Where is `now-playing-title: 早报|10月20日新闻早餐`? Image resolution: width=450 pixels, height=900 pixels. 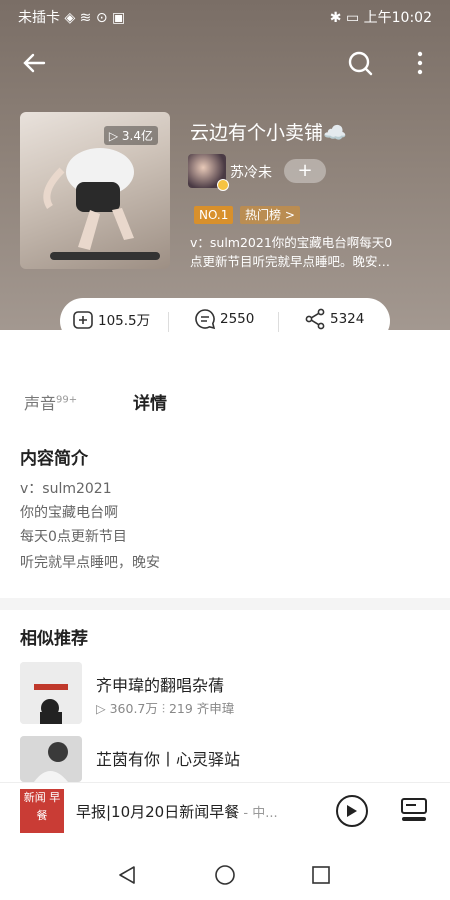 now-playing-title: 早报|10月20日新闻早餐 is located at coordinates (158, 812).